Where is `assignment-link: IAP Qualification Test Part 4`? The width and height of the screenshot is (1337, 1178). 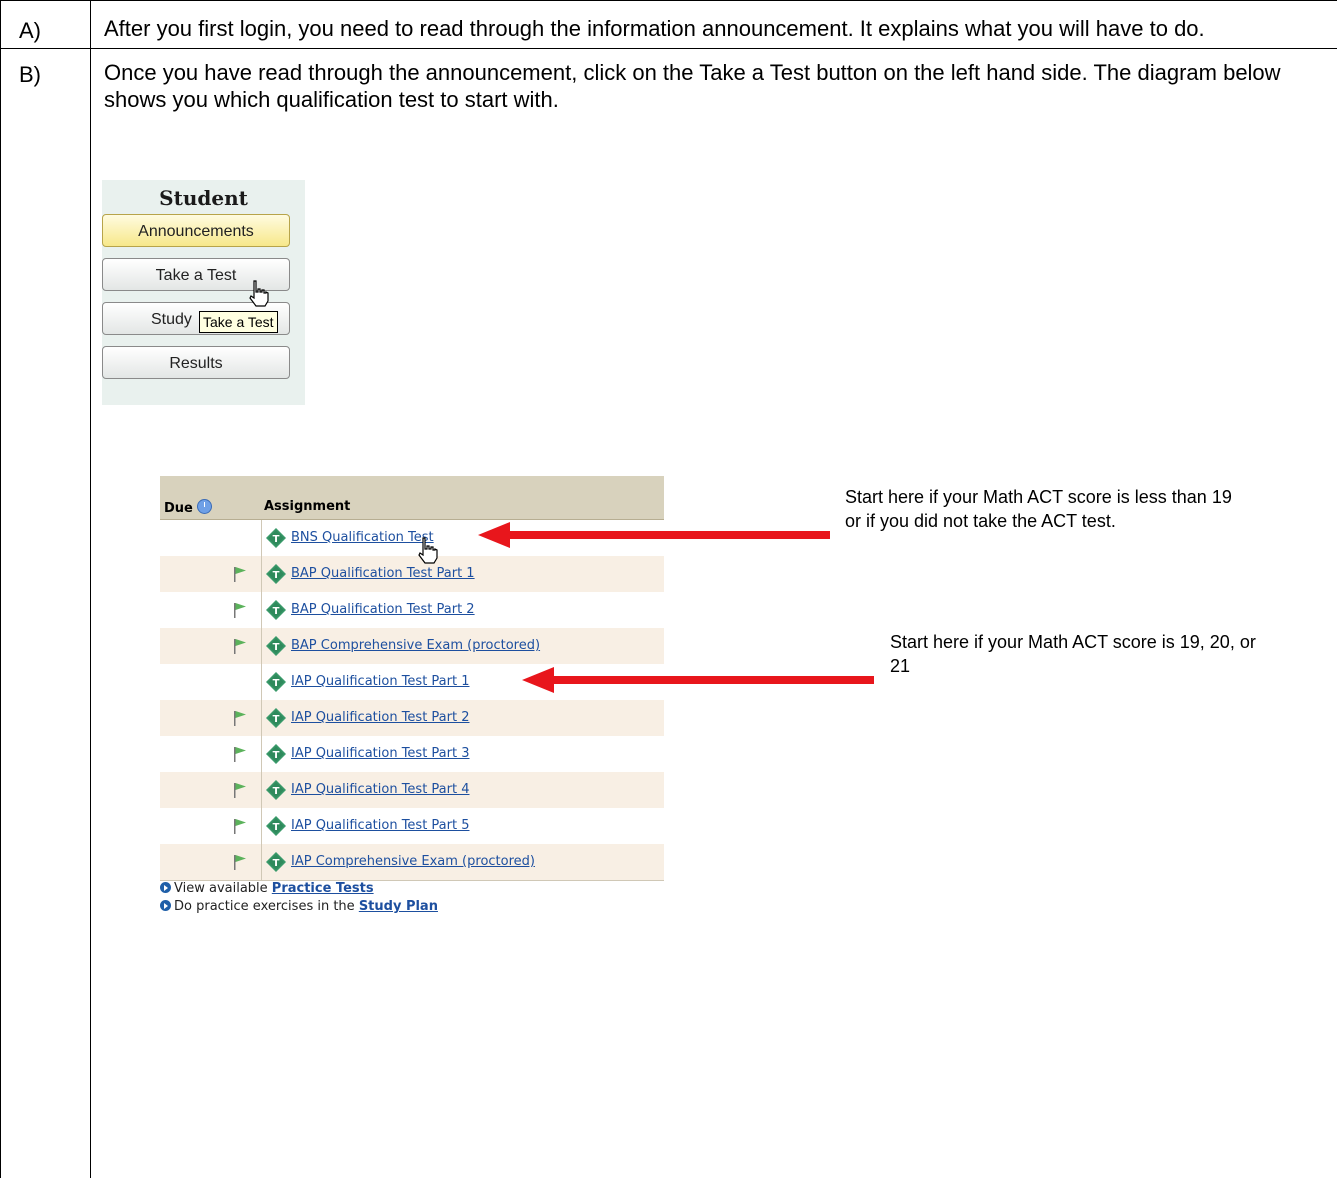
assignment-link: IAP Qualification Test Part 4 is located at coordinates (380, 789).